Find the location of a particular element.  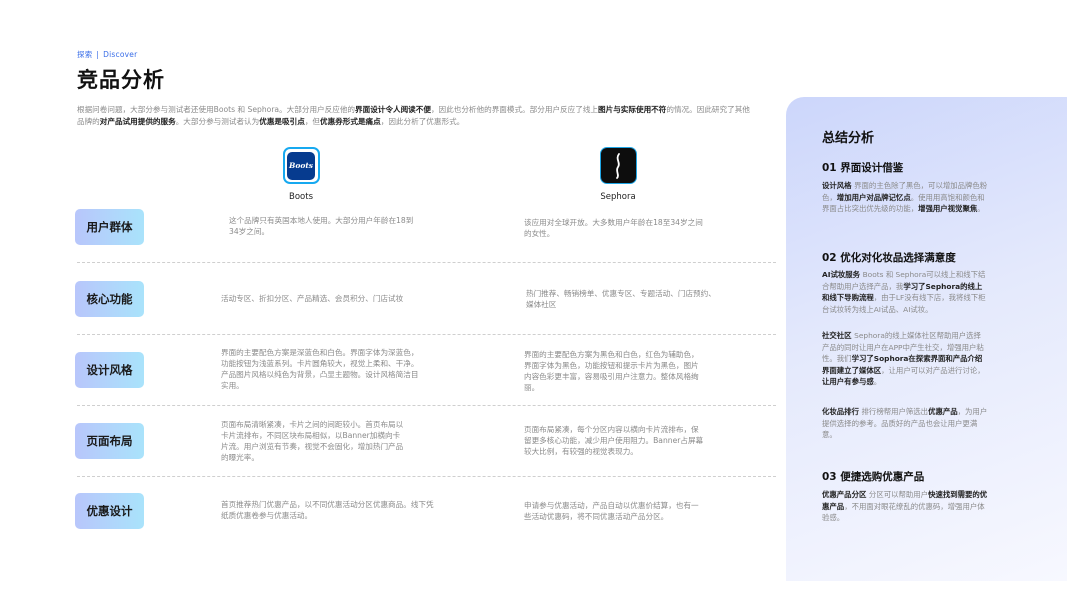

breadcrumb: 探索 | Discover is located at coordinates (107, 54).